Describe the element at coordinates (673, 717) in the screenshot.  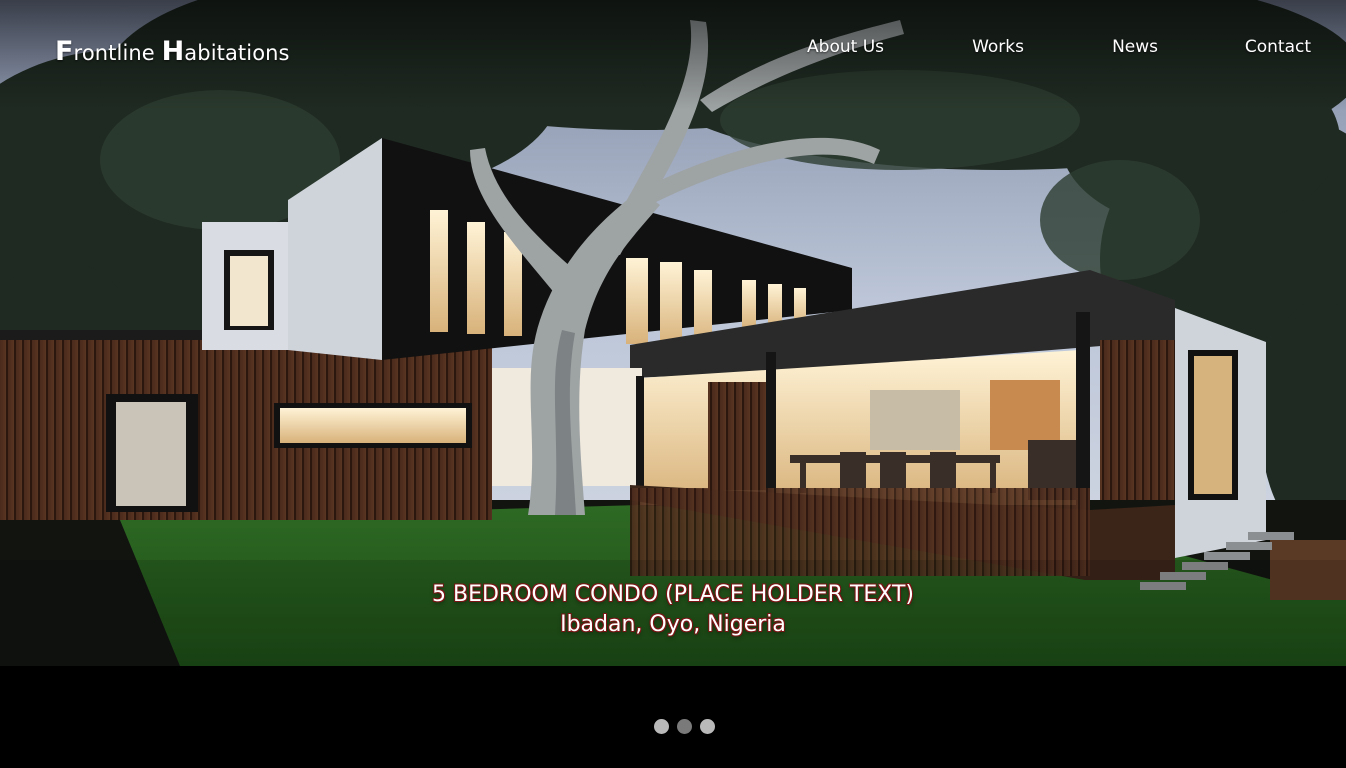
I see `carousel-footer` at that location.